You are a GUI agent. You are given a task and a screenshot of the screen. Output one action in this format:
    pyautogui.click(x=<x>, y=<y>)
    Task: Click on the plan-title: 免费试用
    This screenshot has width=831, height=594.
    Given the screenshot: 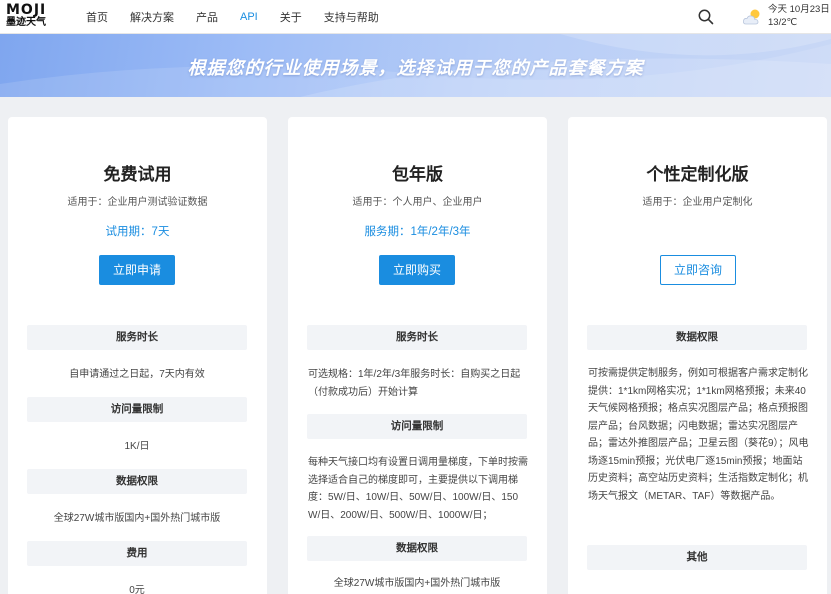 What is the action you would take?
    pyautogui.click(x=137, y=174)
    